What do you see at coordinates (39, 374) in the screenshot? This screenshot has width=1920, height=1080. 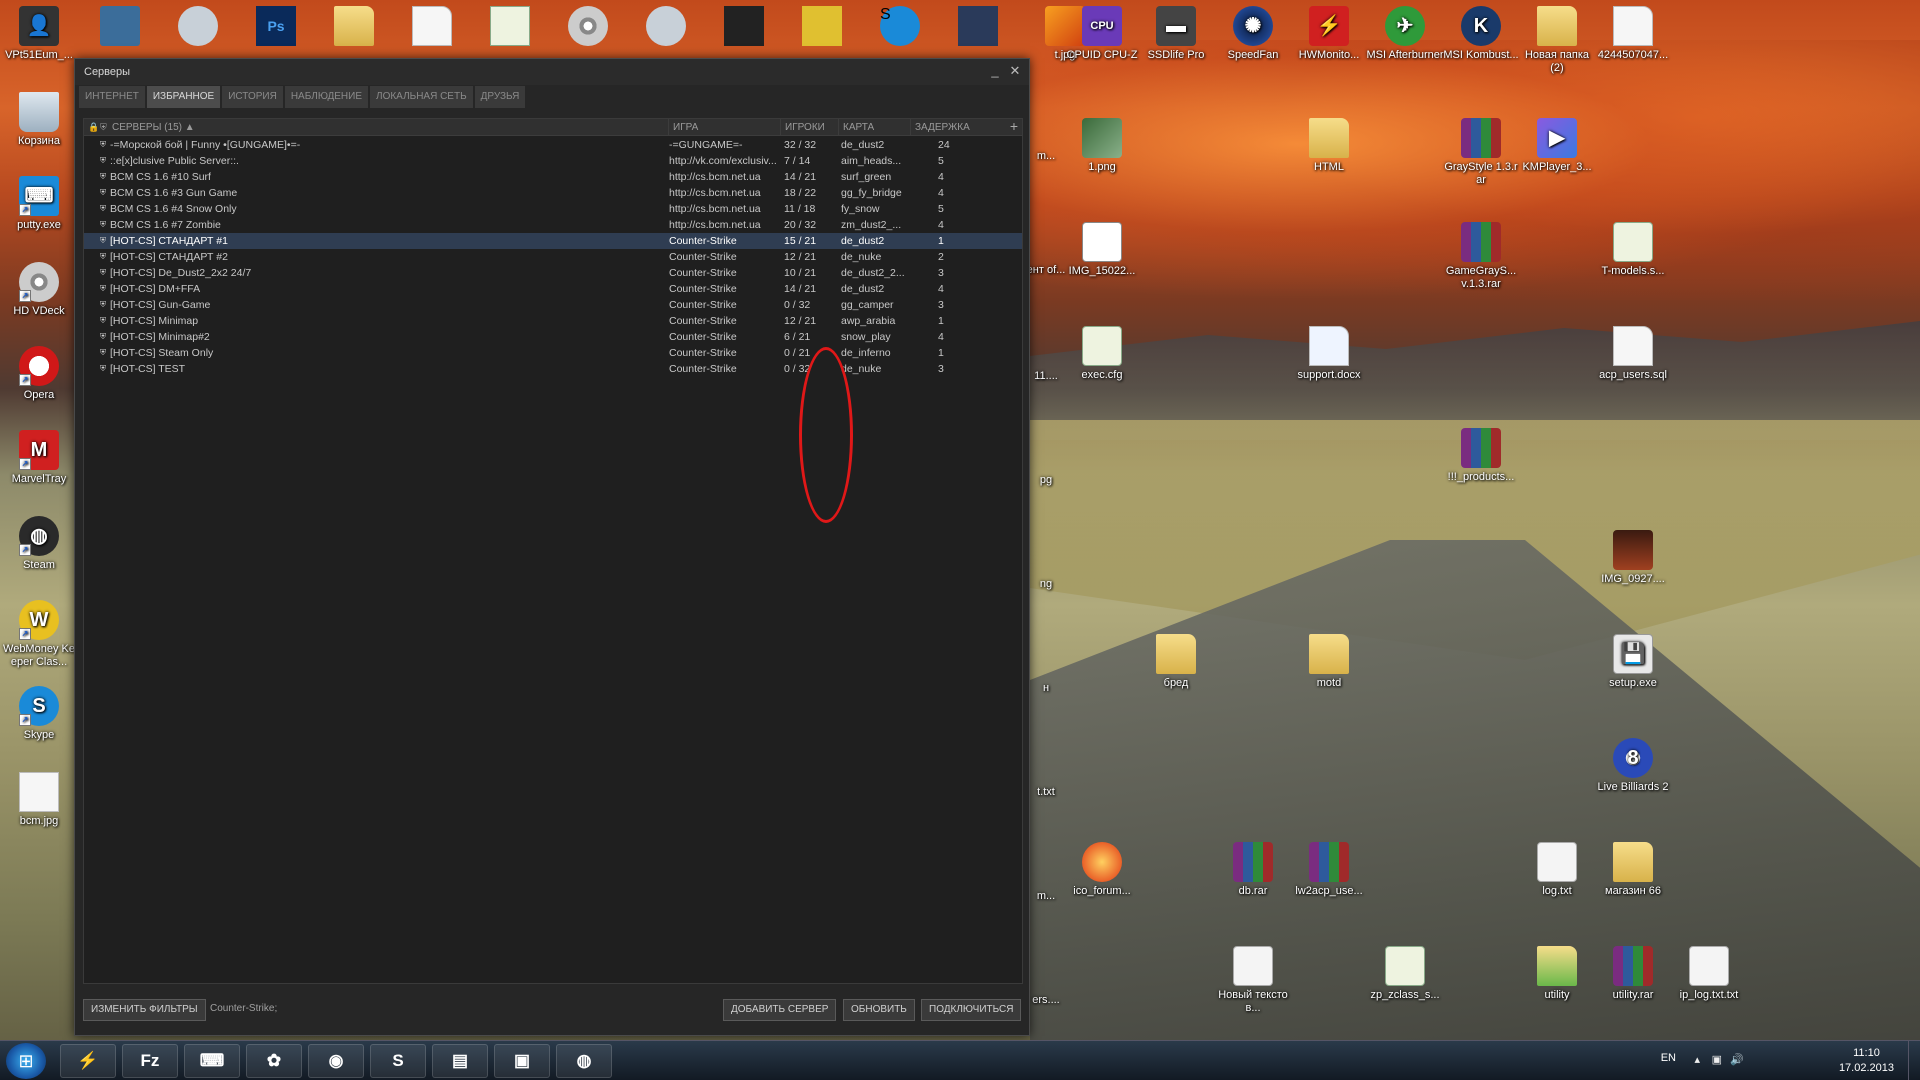 I see `desktop-icon-opera: ↗ Opera` at bounding box center [39, 374].